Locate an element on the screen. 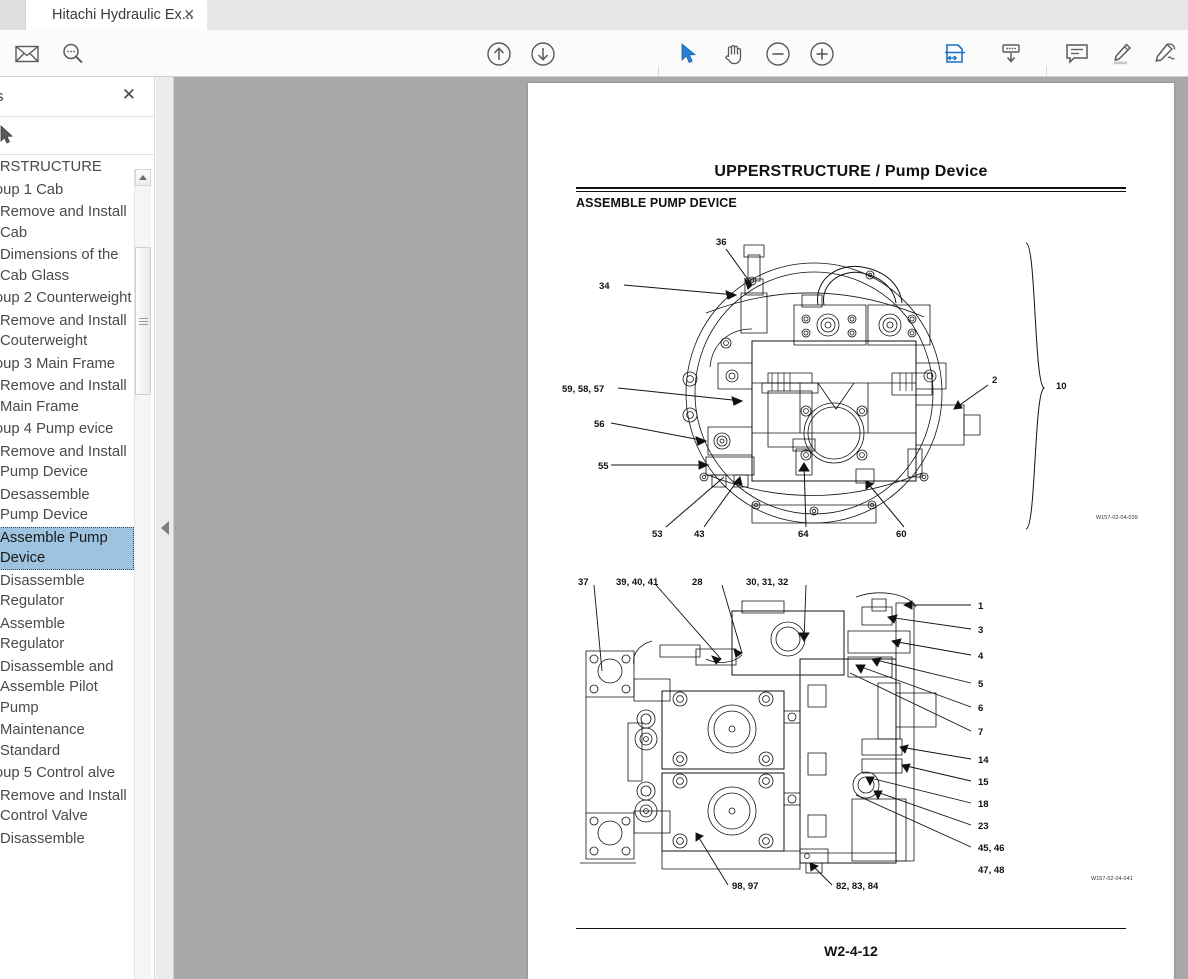 Image resolution: width=1188 pixels, height=979 pixels. previous-page-icon is located at coordinates (499, 54).